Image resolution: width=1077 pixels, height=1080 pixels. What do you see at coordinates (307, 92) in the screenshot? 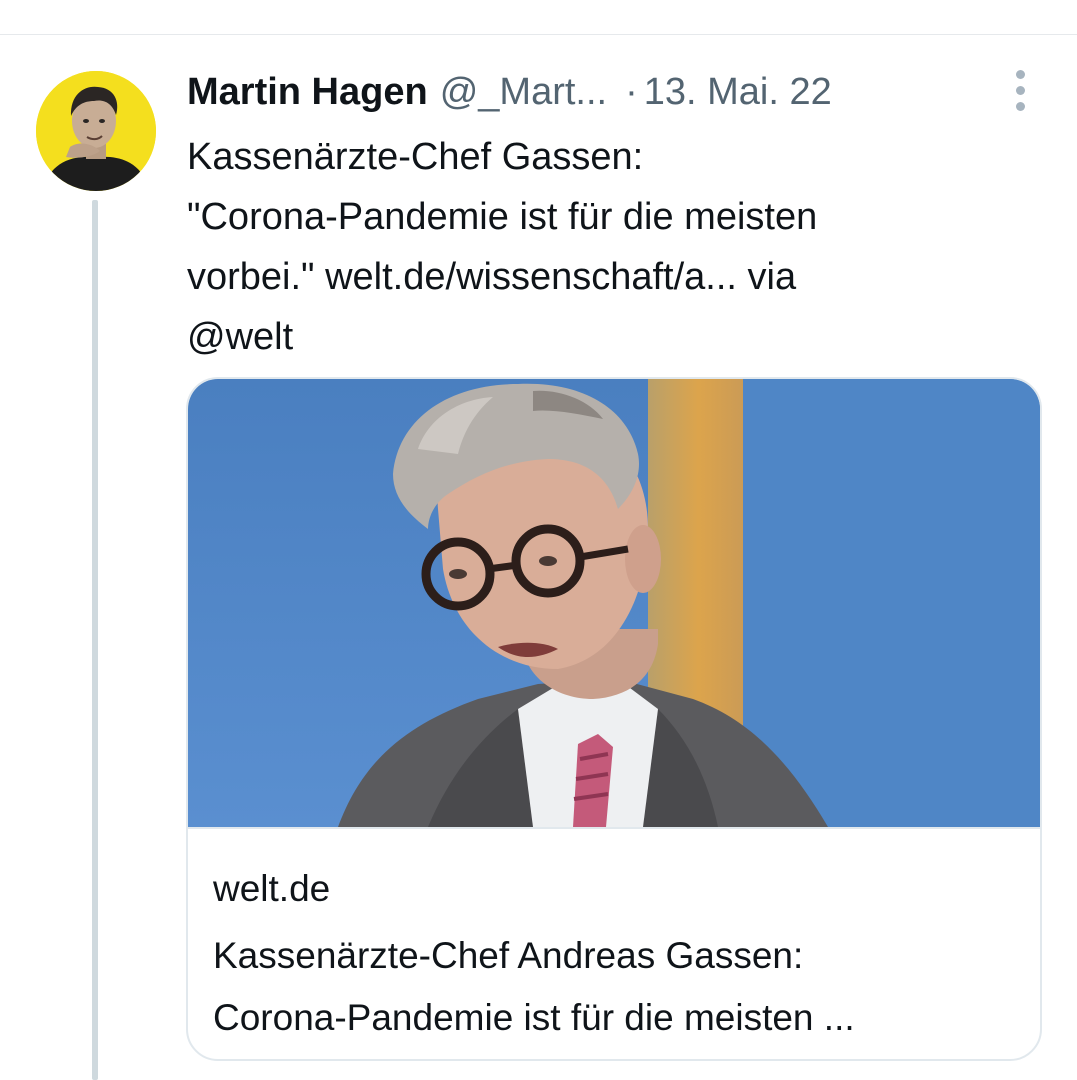
I see `author-name: Martin Hagen` at bounding box center [307, 92].